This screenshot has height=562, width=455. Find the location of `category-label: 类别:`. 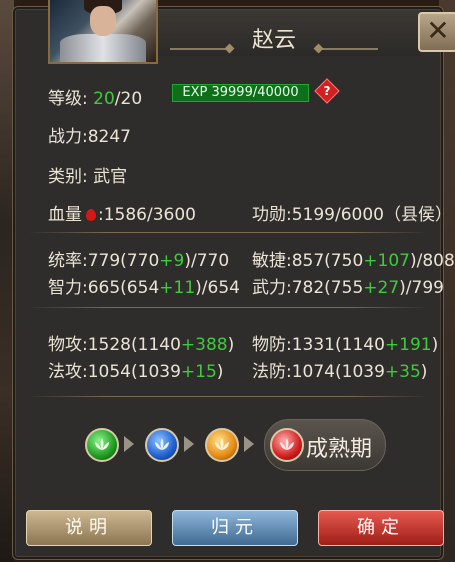

category-label: 类别: is located at coordinates (68, 177).